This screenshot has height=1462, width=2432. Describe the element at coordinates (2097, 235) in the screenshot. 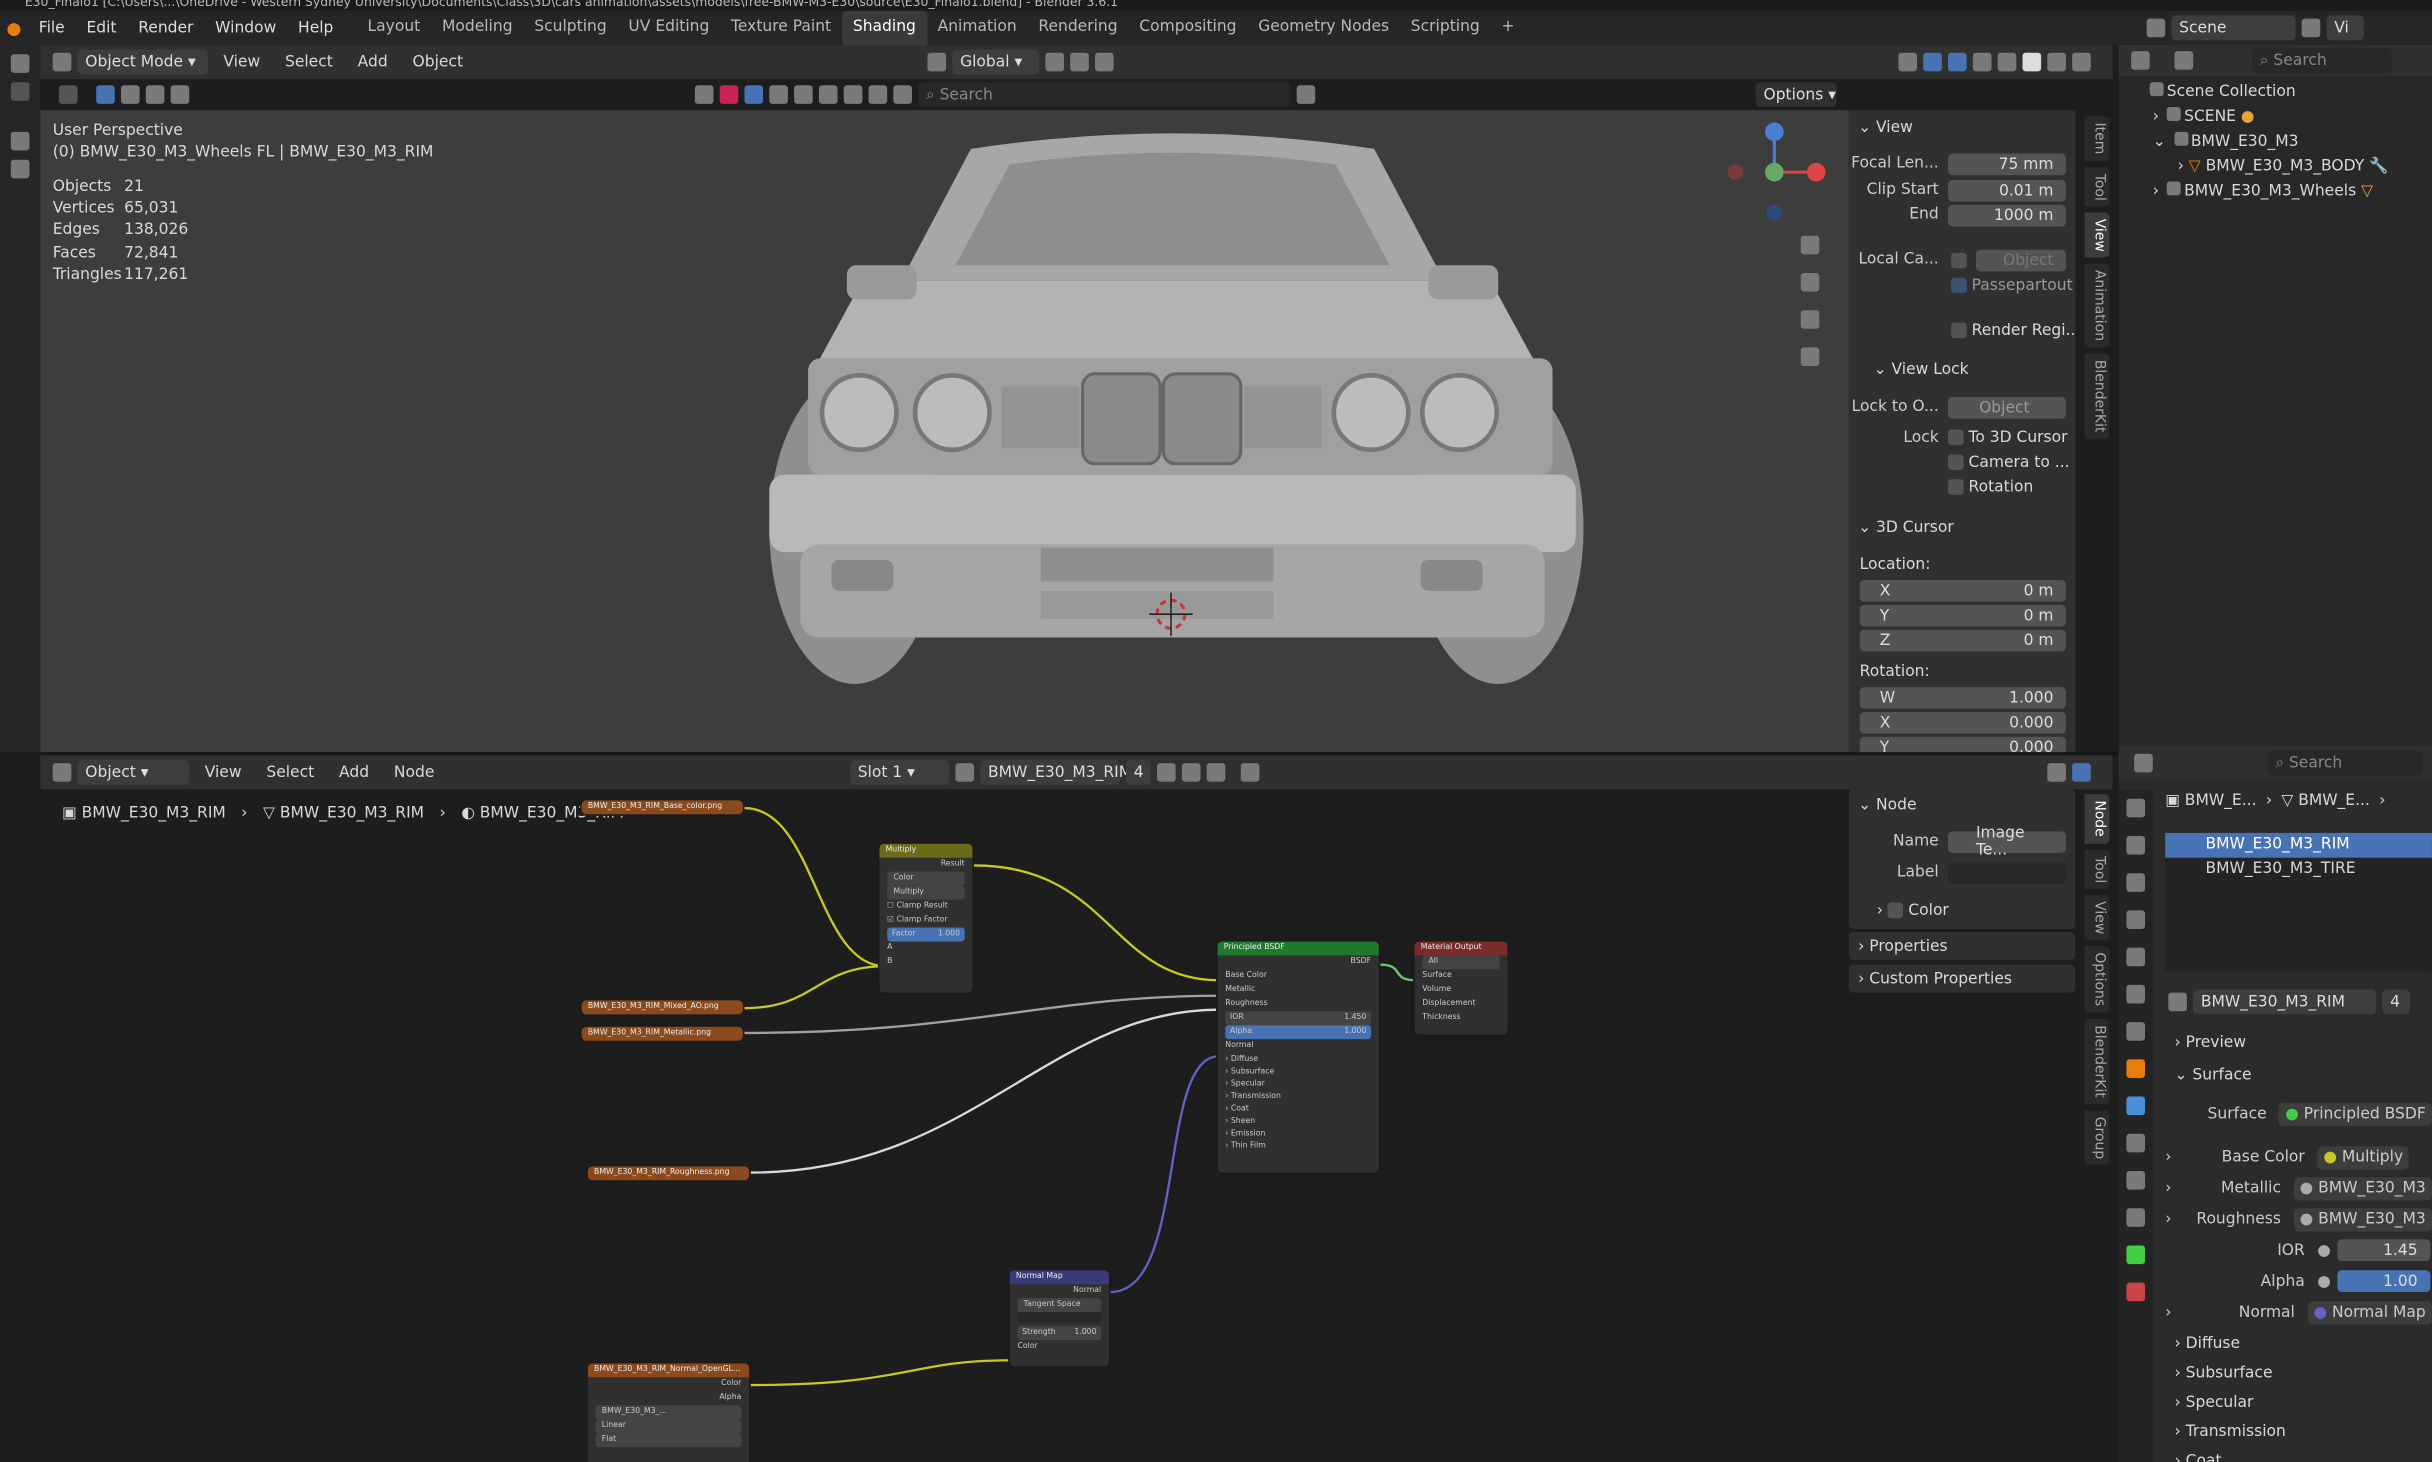

I see `tab-view: View` at that location.